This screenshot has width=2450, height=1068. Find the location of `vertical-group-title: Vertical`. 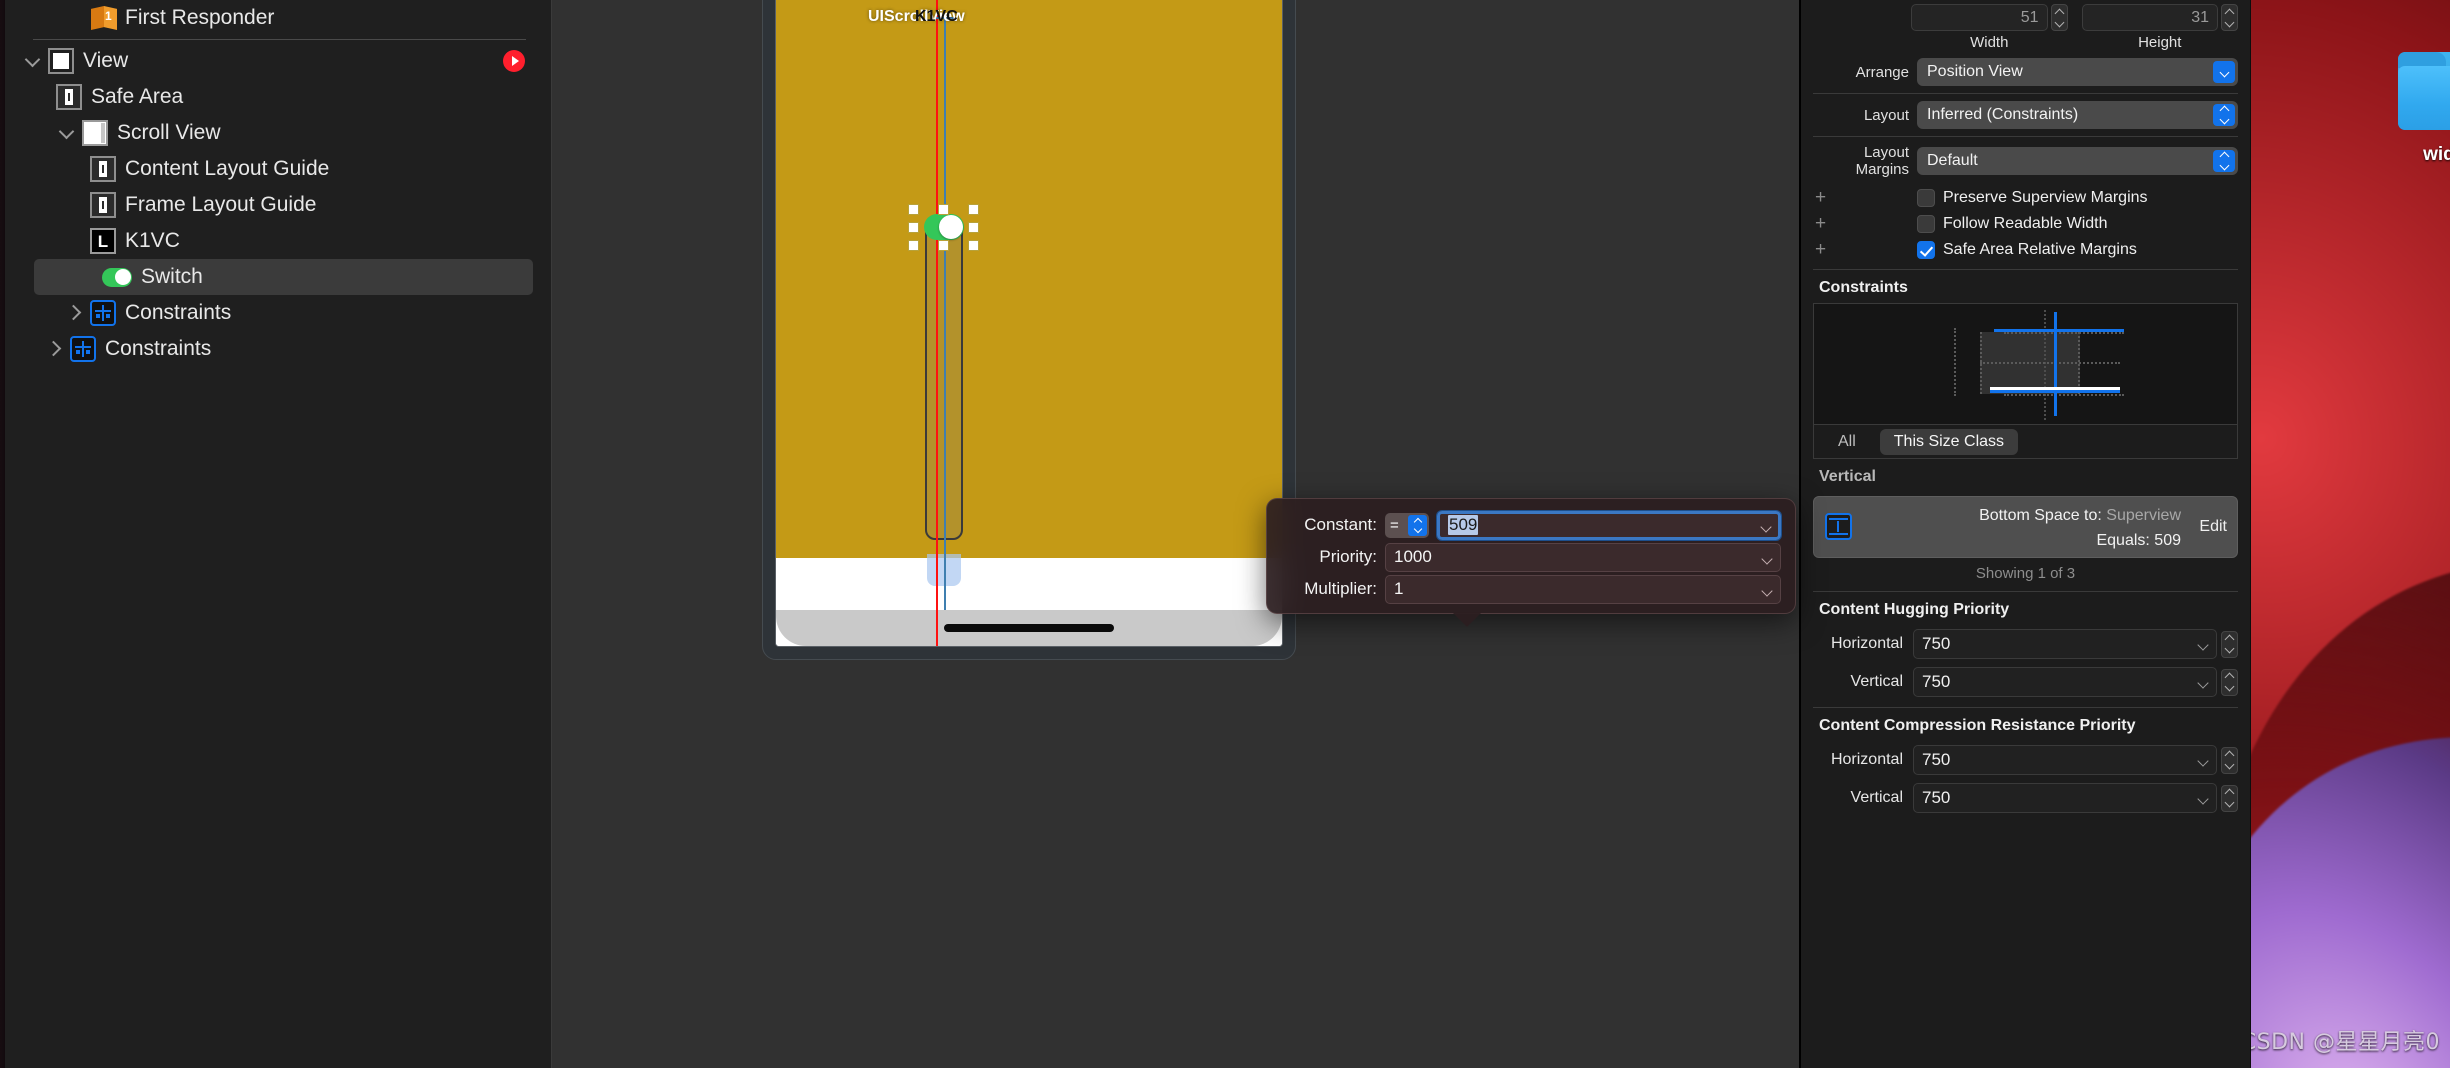

vertical-group-title: Vertical is located at coordinates (1847, 476).